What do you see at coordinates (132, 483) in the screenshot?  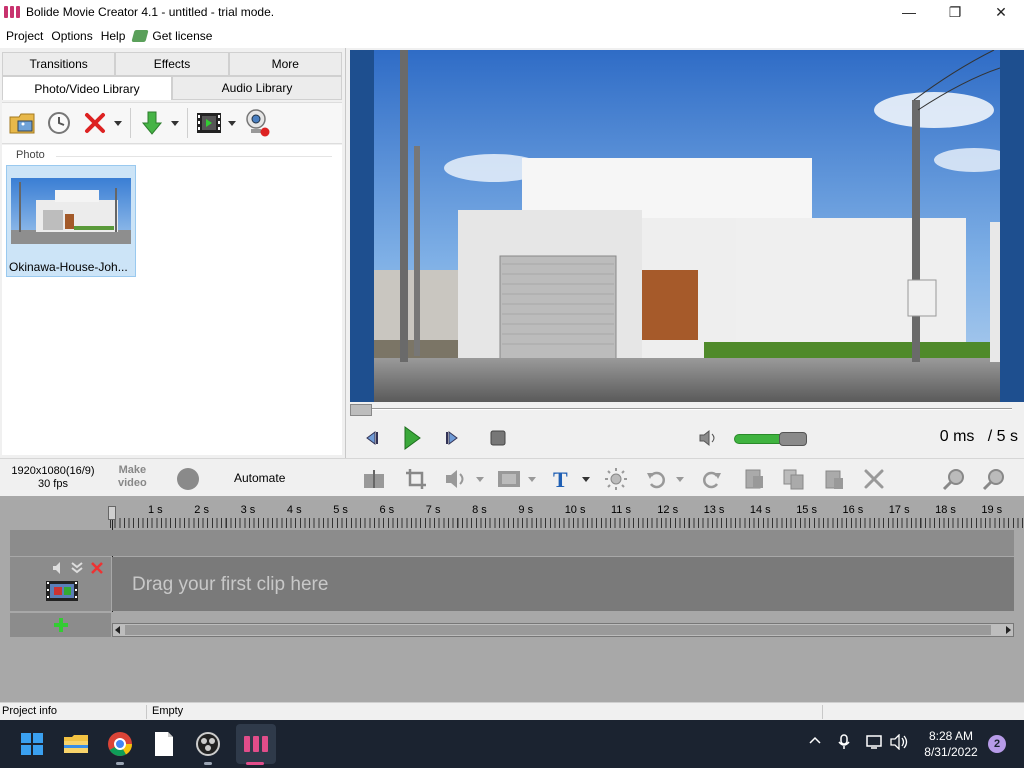 I see `make-video-label-2: video` at bounding box center [132, 483].